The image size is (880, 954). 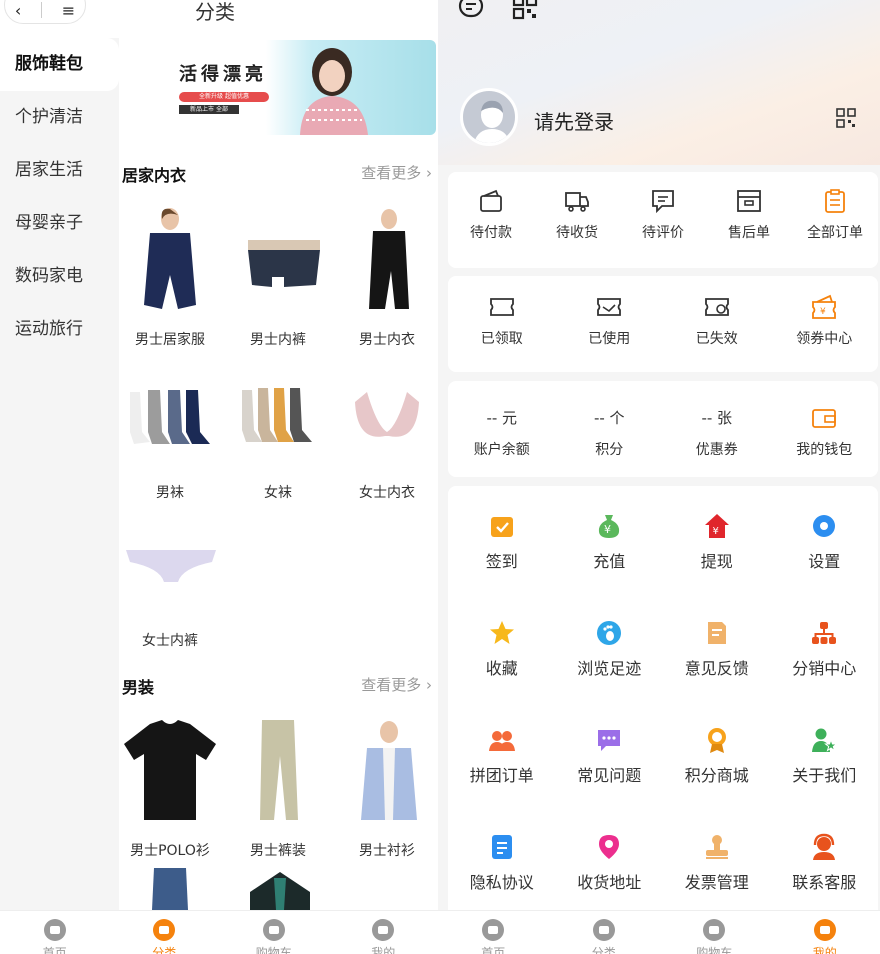 What do you see at coordinates (610, 860) in the screenshot?
I see `service-address: 收货地址` at bounding box center [610, 860].